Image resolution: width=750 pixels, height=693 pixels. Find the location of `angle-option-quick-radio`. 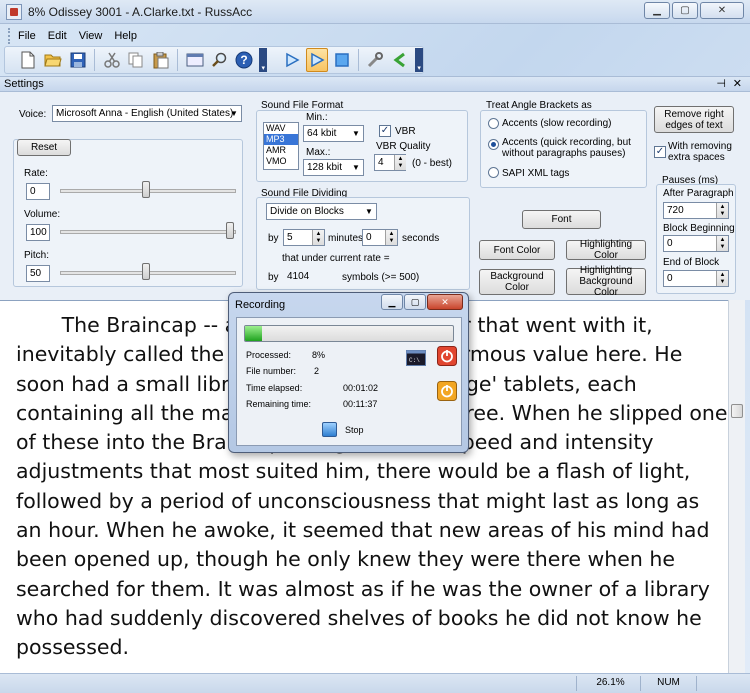

angle-option-quick-radio is located at coordinates (493, 144).